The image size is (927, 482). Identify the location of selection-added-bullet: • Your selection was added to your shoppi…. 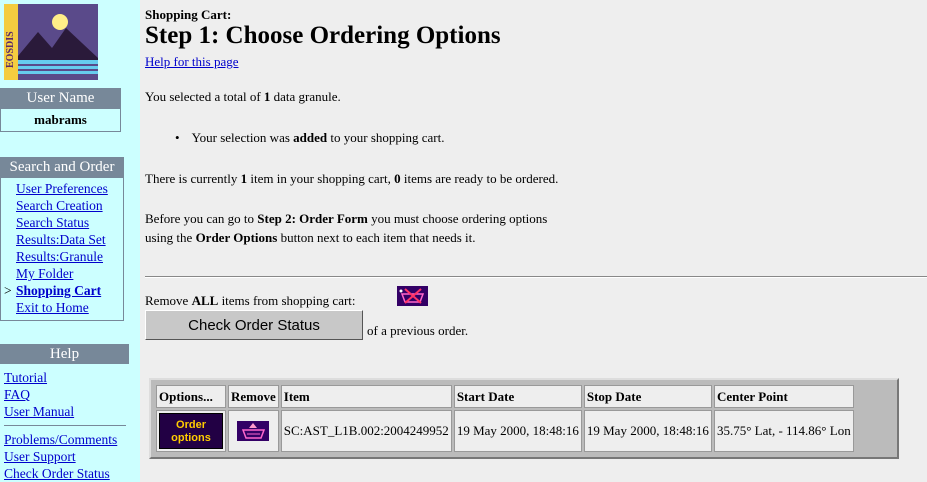
(310, 137).